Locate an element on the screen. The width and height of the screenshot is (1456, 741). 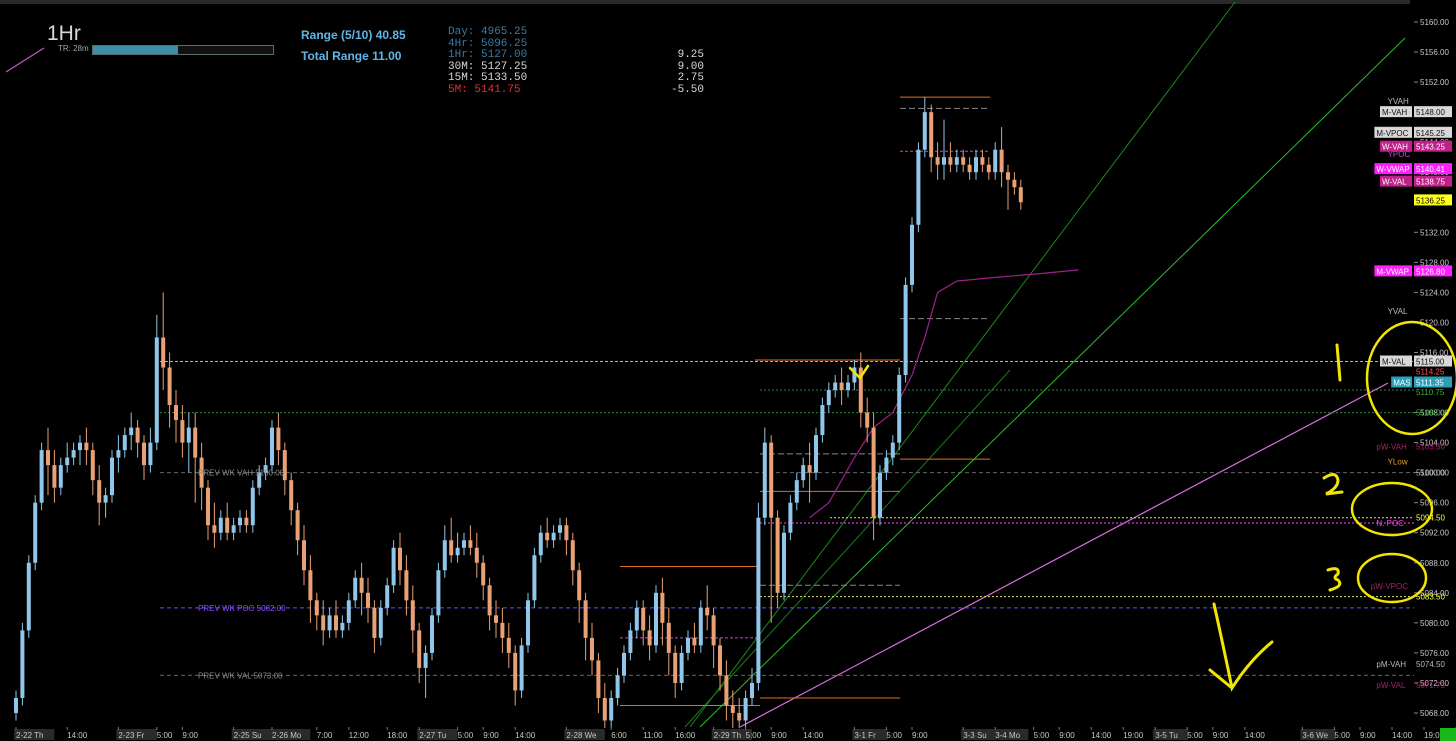
timeframe-row: 1Hr: 5127.00 9.25 is located at coordinates (576, 55).